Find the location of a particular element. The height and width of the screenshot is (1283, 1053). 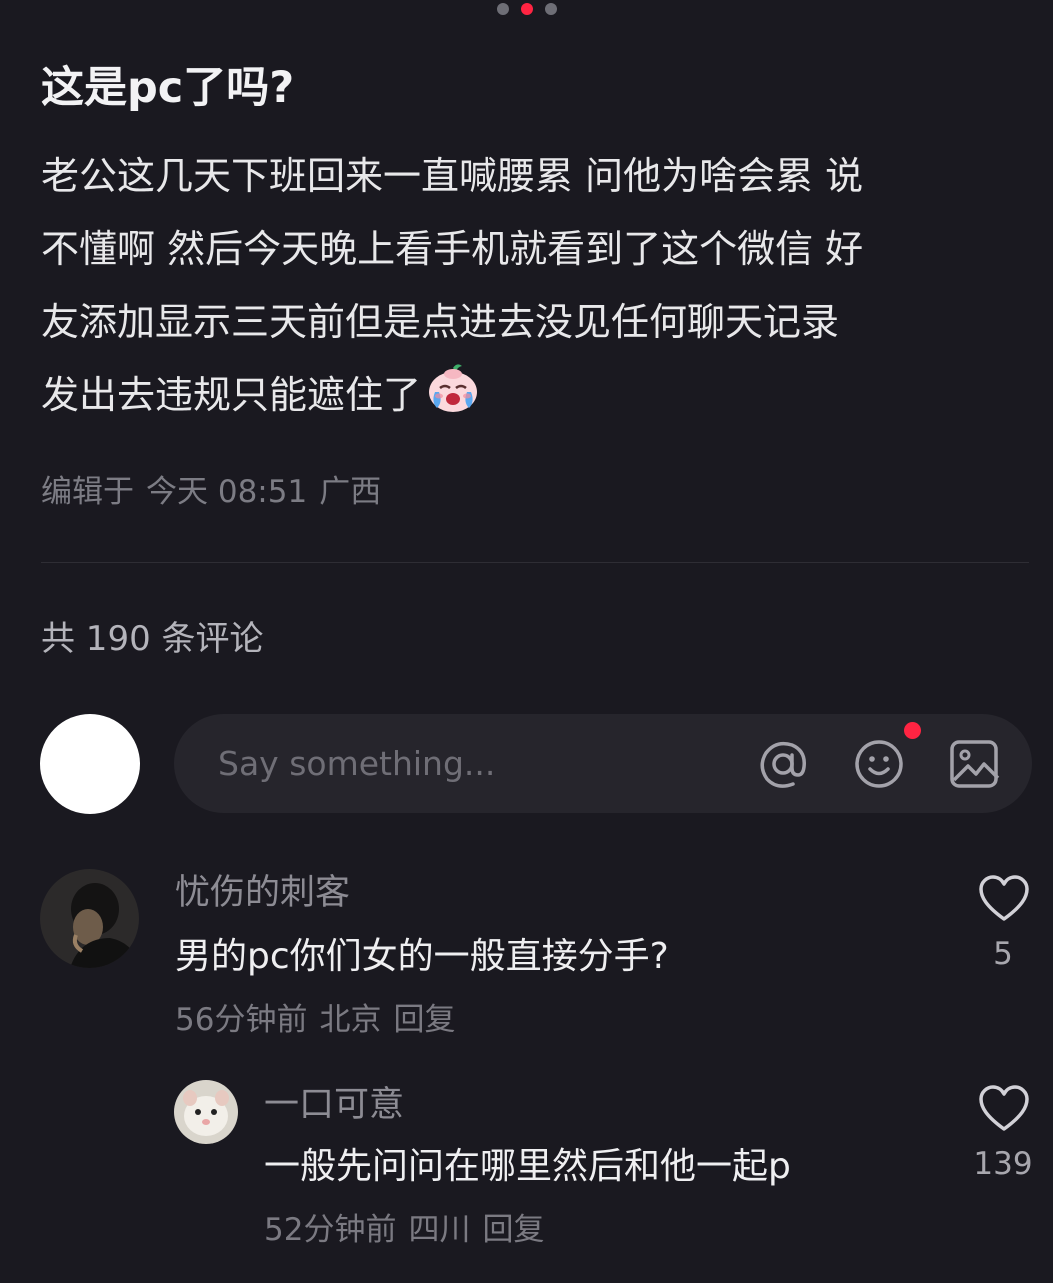

post-title: 这是pc了吗? is located at coordinates (168, 88).